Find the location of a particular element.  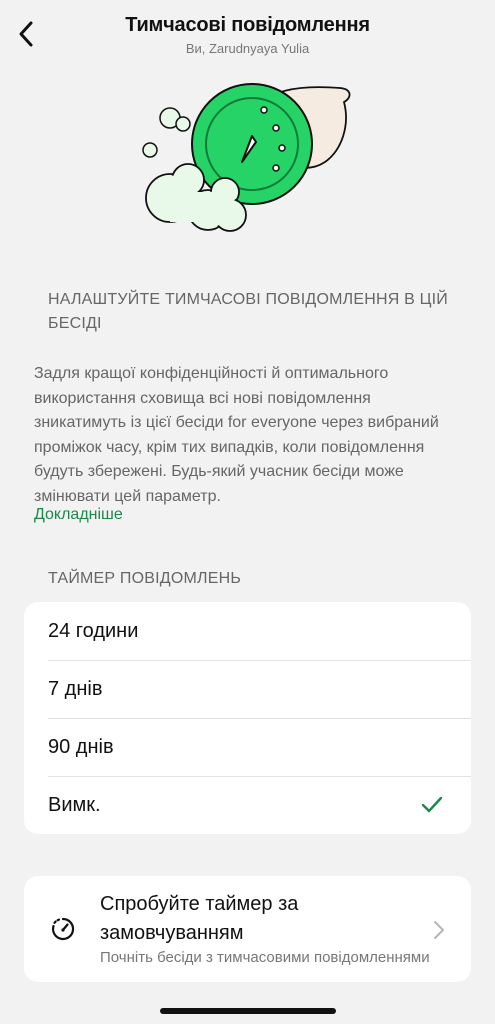

timer-icon is located at coordinates (63, 929).